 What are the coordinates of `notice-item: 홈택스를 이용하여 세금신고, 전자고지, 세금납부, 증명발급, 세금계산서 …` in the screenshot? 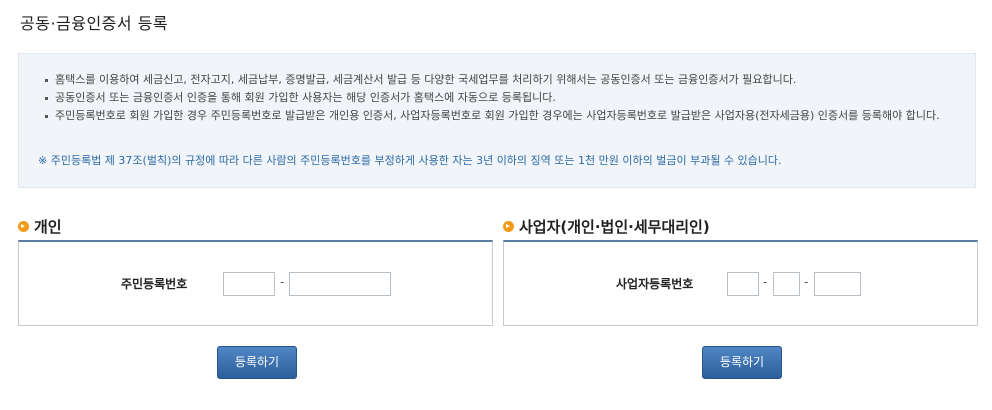 It's located at (505, 80).